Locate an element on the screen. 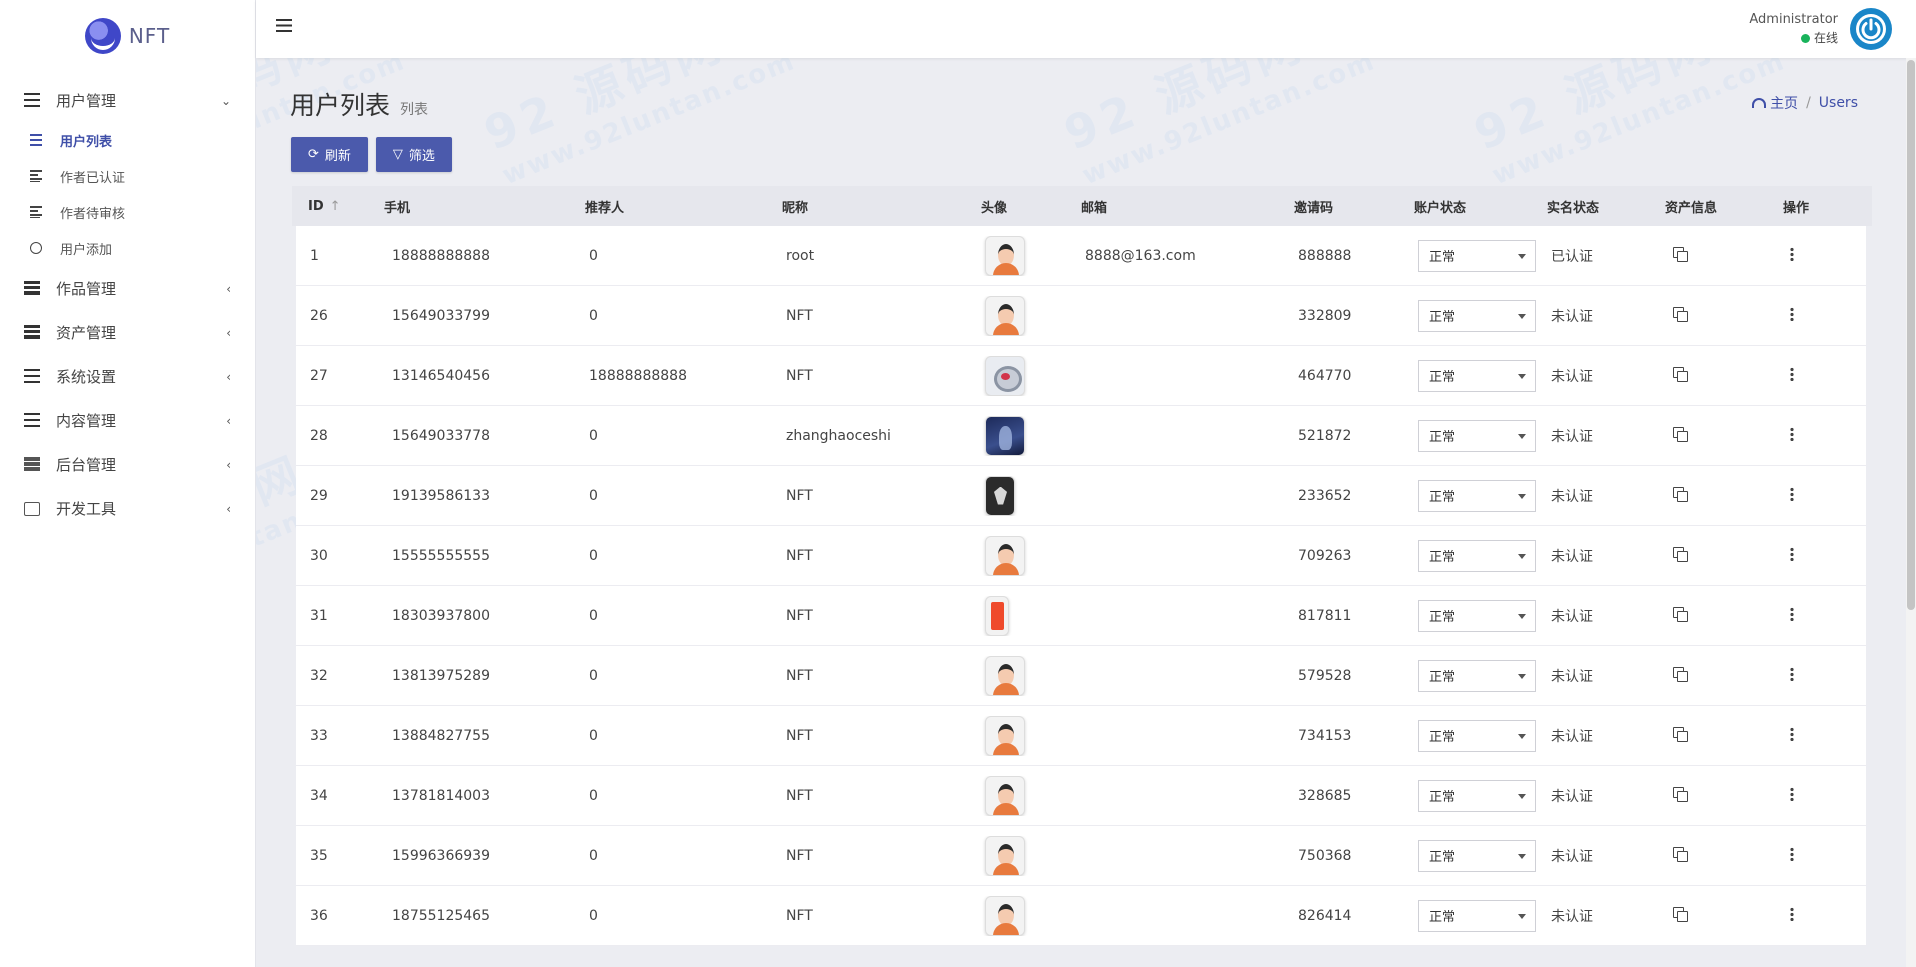 The height and width of the screenshot is (967, 1916). chevron-left-icon: ‹ is located at coordinates (228, 377).